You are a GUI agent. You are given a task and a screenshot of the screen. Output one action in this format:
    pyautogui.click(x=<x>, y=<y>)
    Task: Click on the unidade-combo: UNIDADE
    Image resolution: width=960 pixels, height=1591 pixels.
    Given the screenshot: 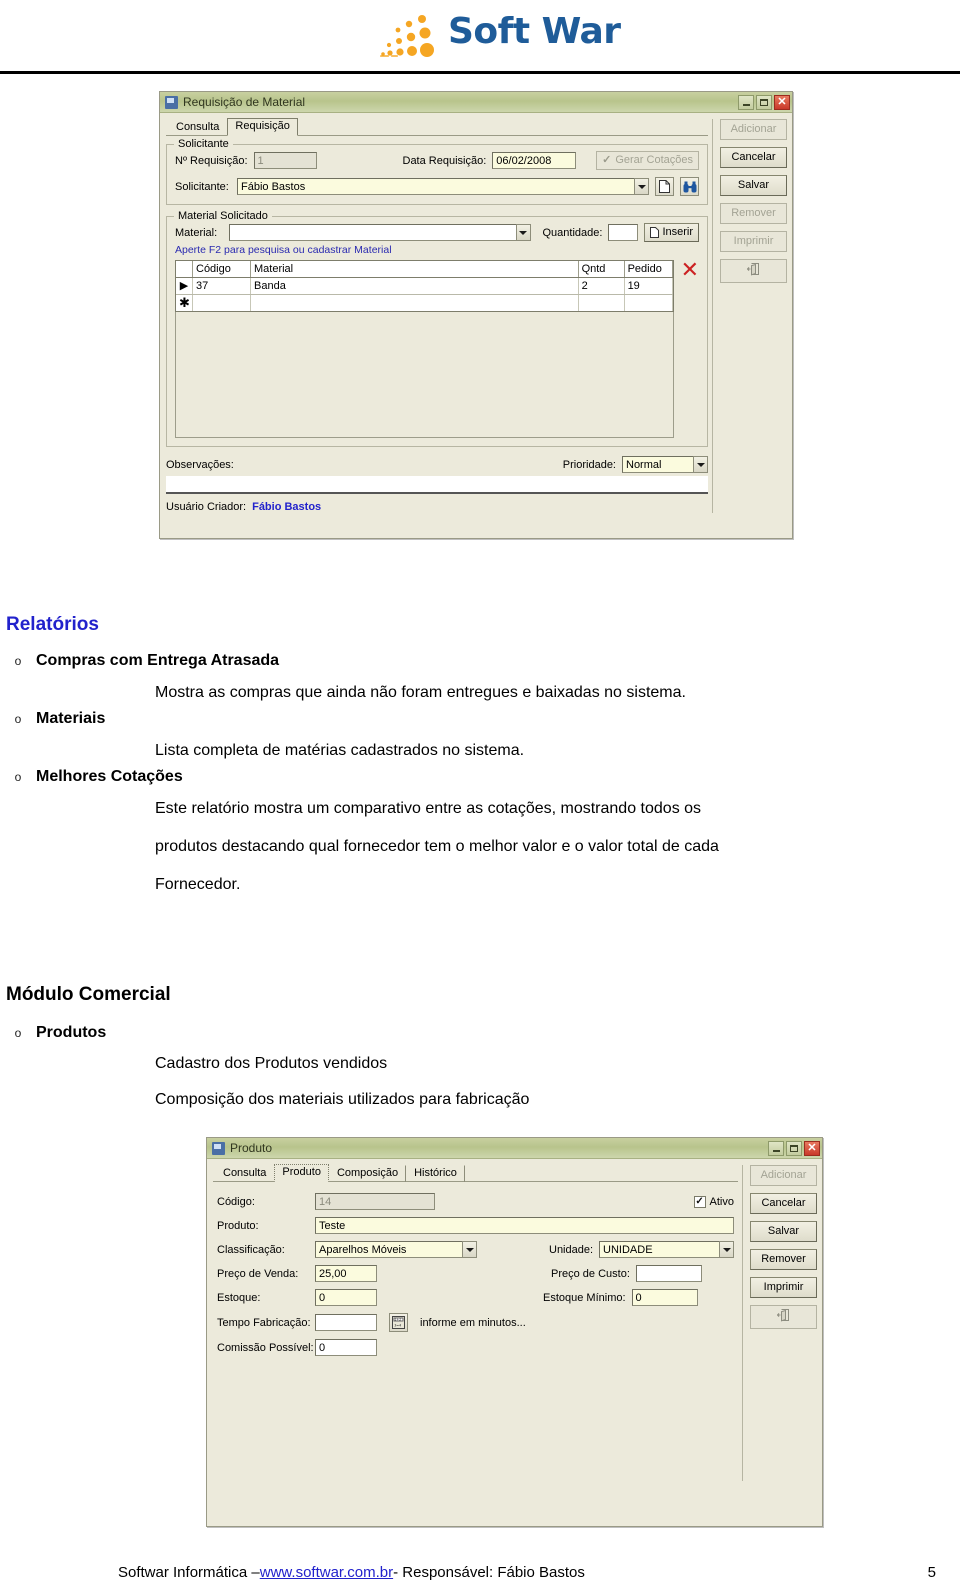 What is the action you would take?
    pyautogui.click(x=666, y=1249)
    